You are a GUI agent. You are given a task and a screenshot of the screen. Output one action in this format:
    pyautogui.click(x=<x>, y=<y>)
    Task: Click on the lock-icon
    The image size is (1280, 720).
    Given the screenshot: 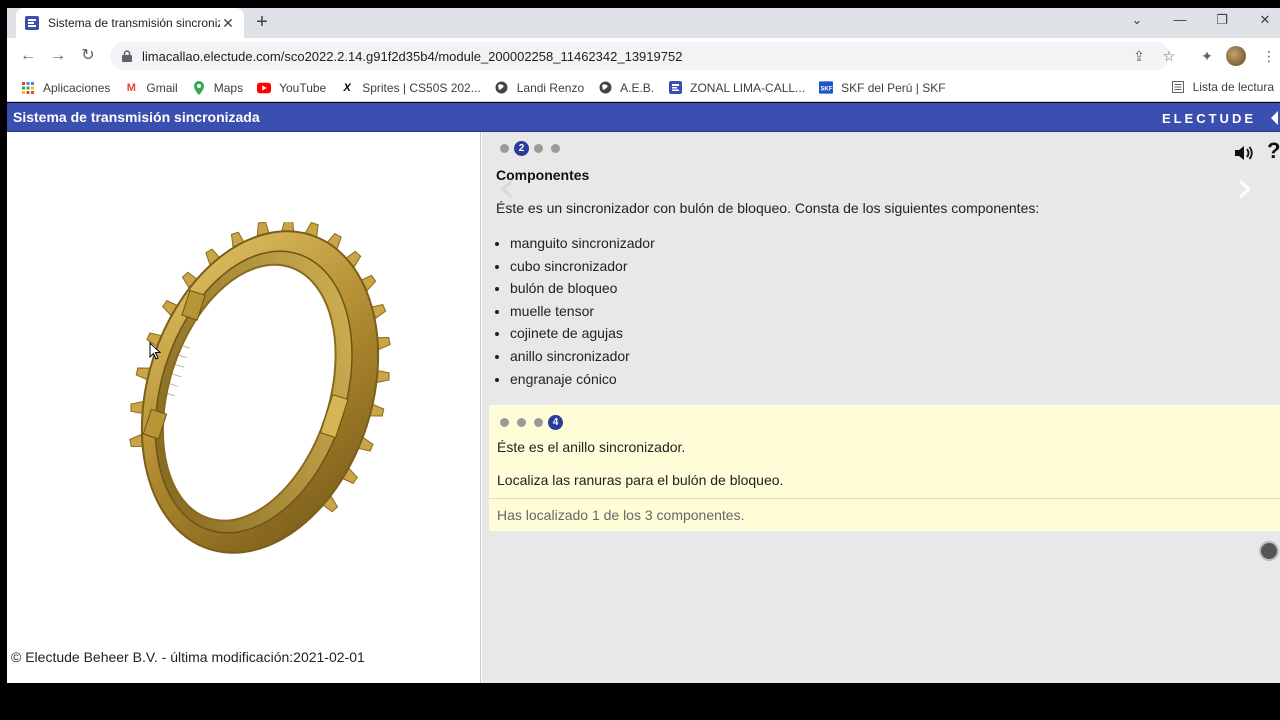 What is the action you would take?
    pyautogui.click(x=127, y=56)
    